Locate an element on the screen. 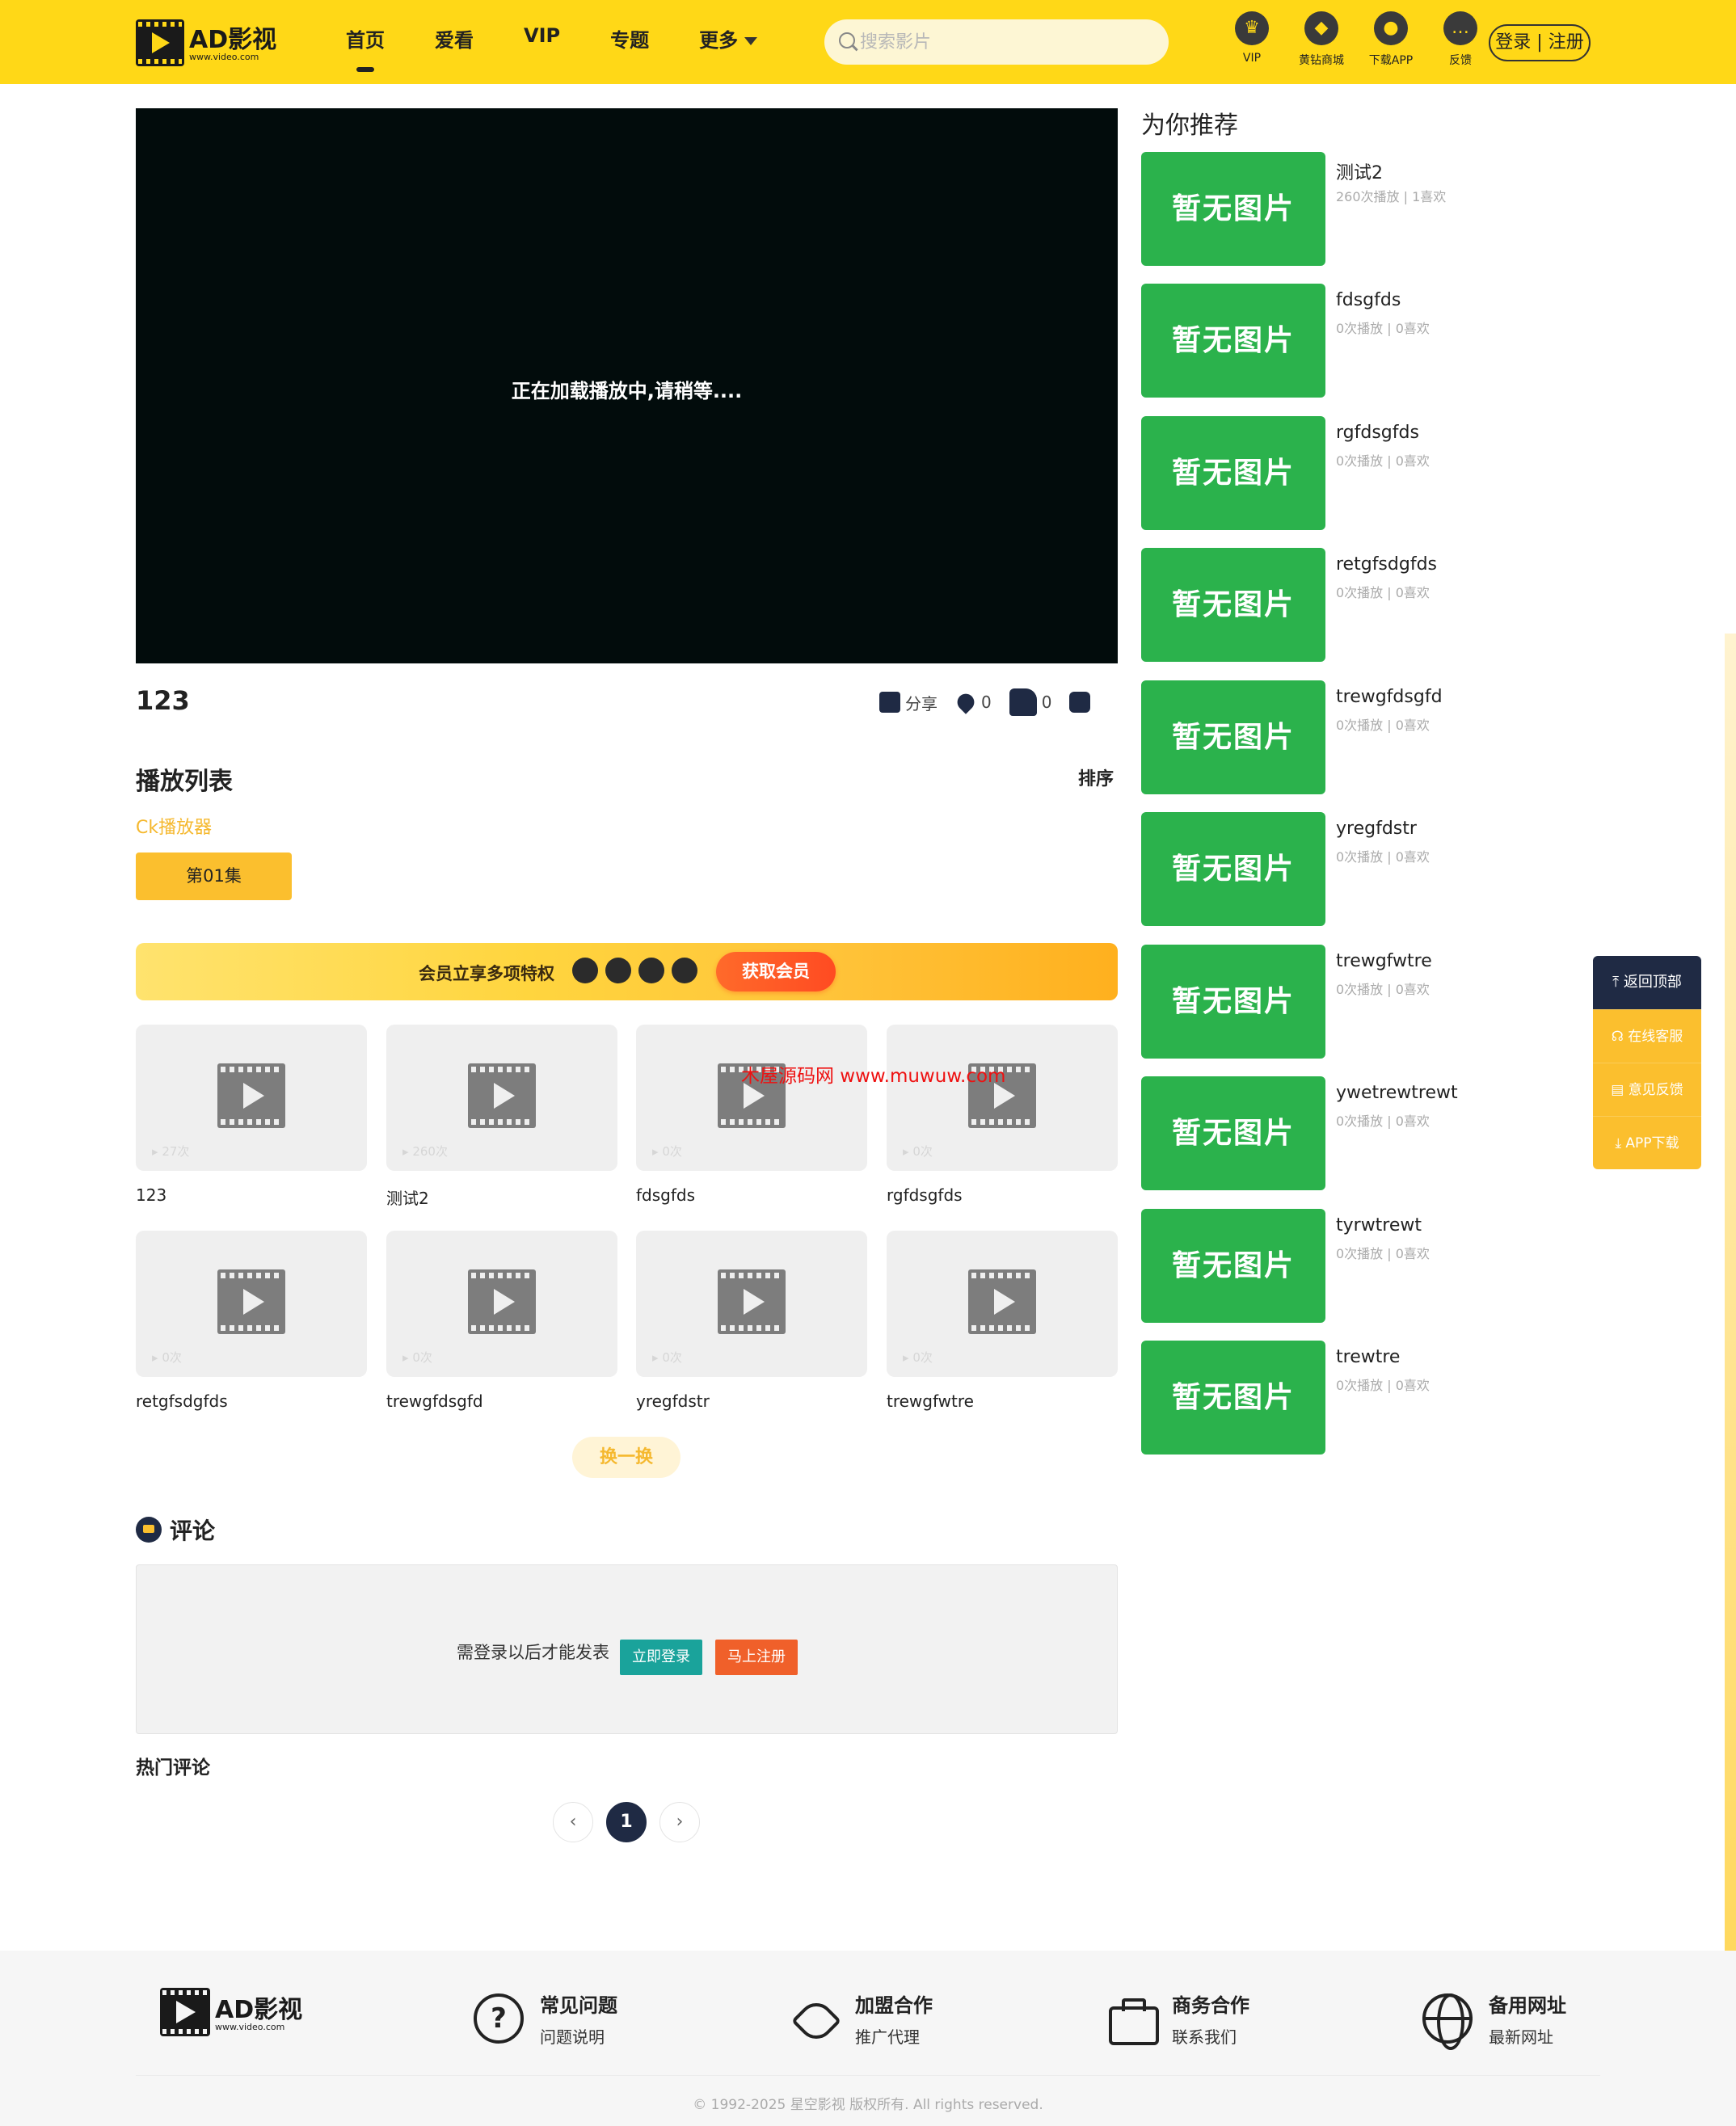 Image resolution: width=1736 pixels, height=2126 pixels. vip-banner: 会员立享多项特权 获取会员 is located at coordinates (627, 972).